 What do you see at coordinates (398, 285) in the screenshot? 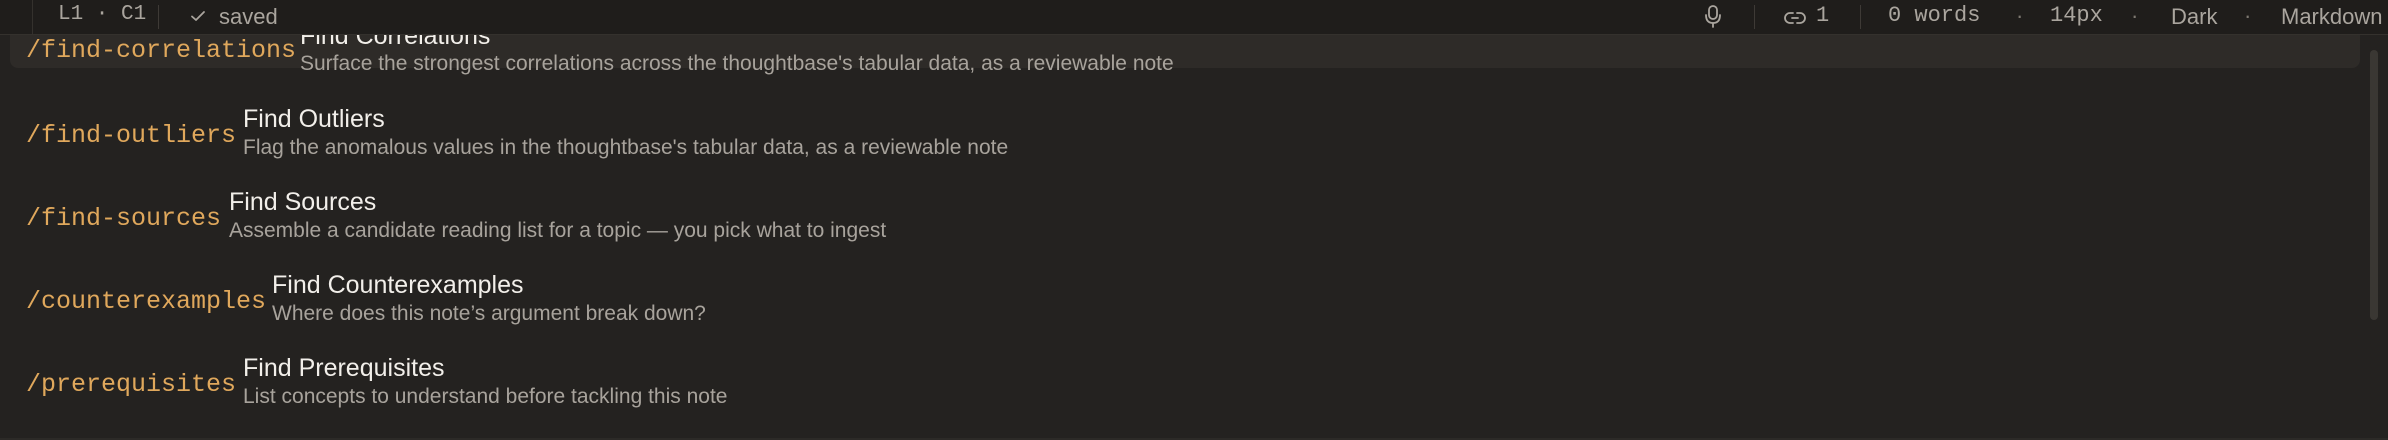
I see `command-title: Find Counterexamples` at bounding box center [398, 285].